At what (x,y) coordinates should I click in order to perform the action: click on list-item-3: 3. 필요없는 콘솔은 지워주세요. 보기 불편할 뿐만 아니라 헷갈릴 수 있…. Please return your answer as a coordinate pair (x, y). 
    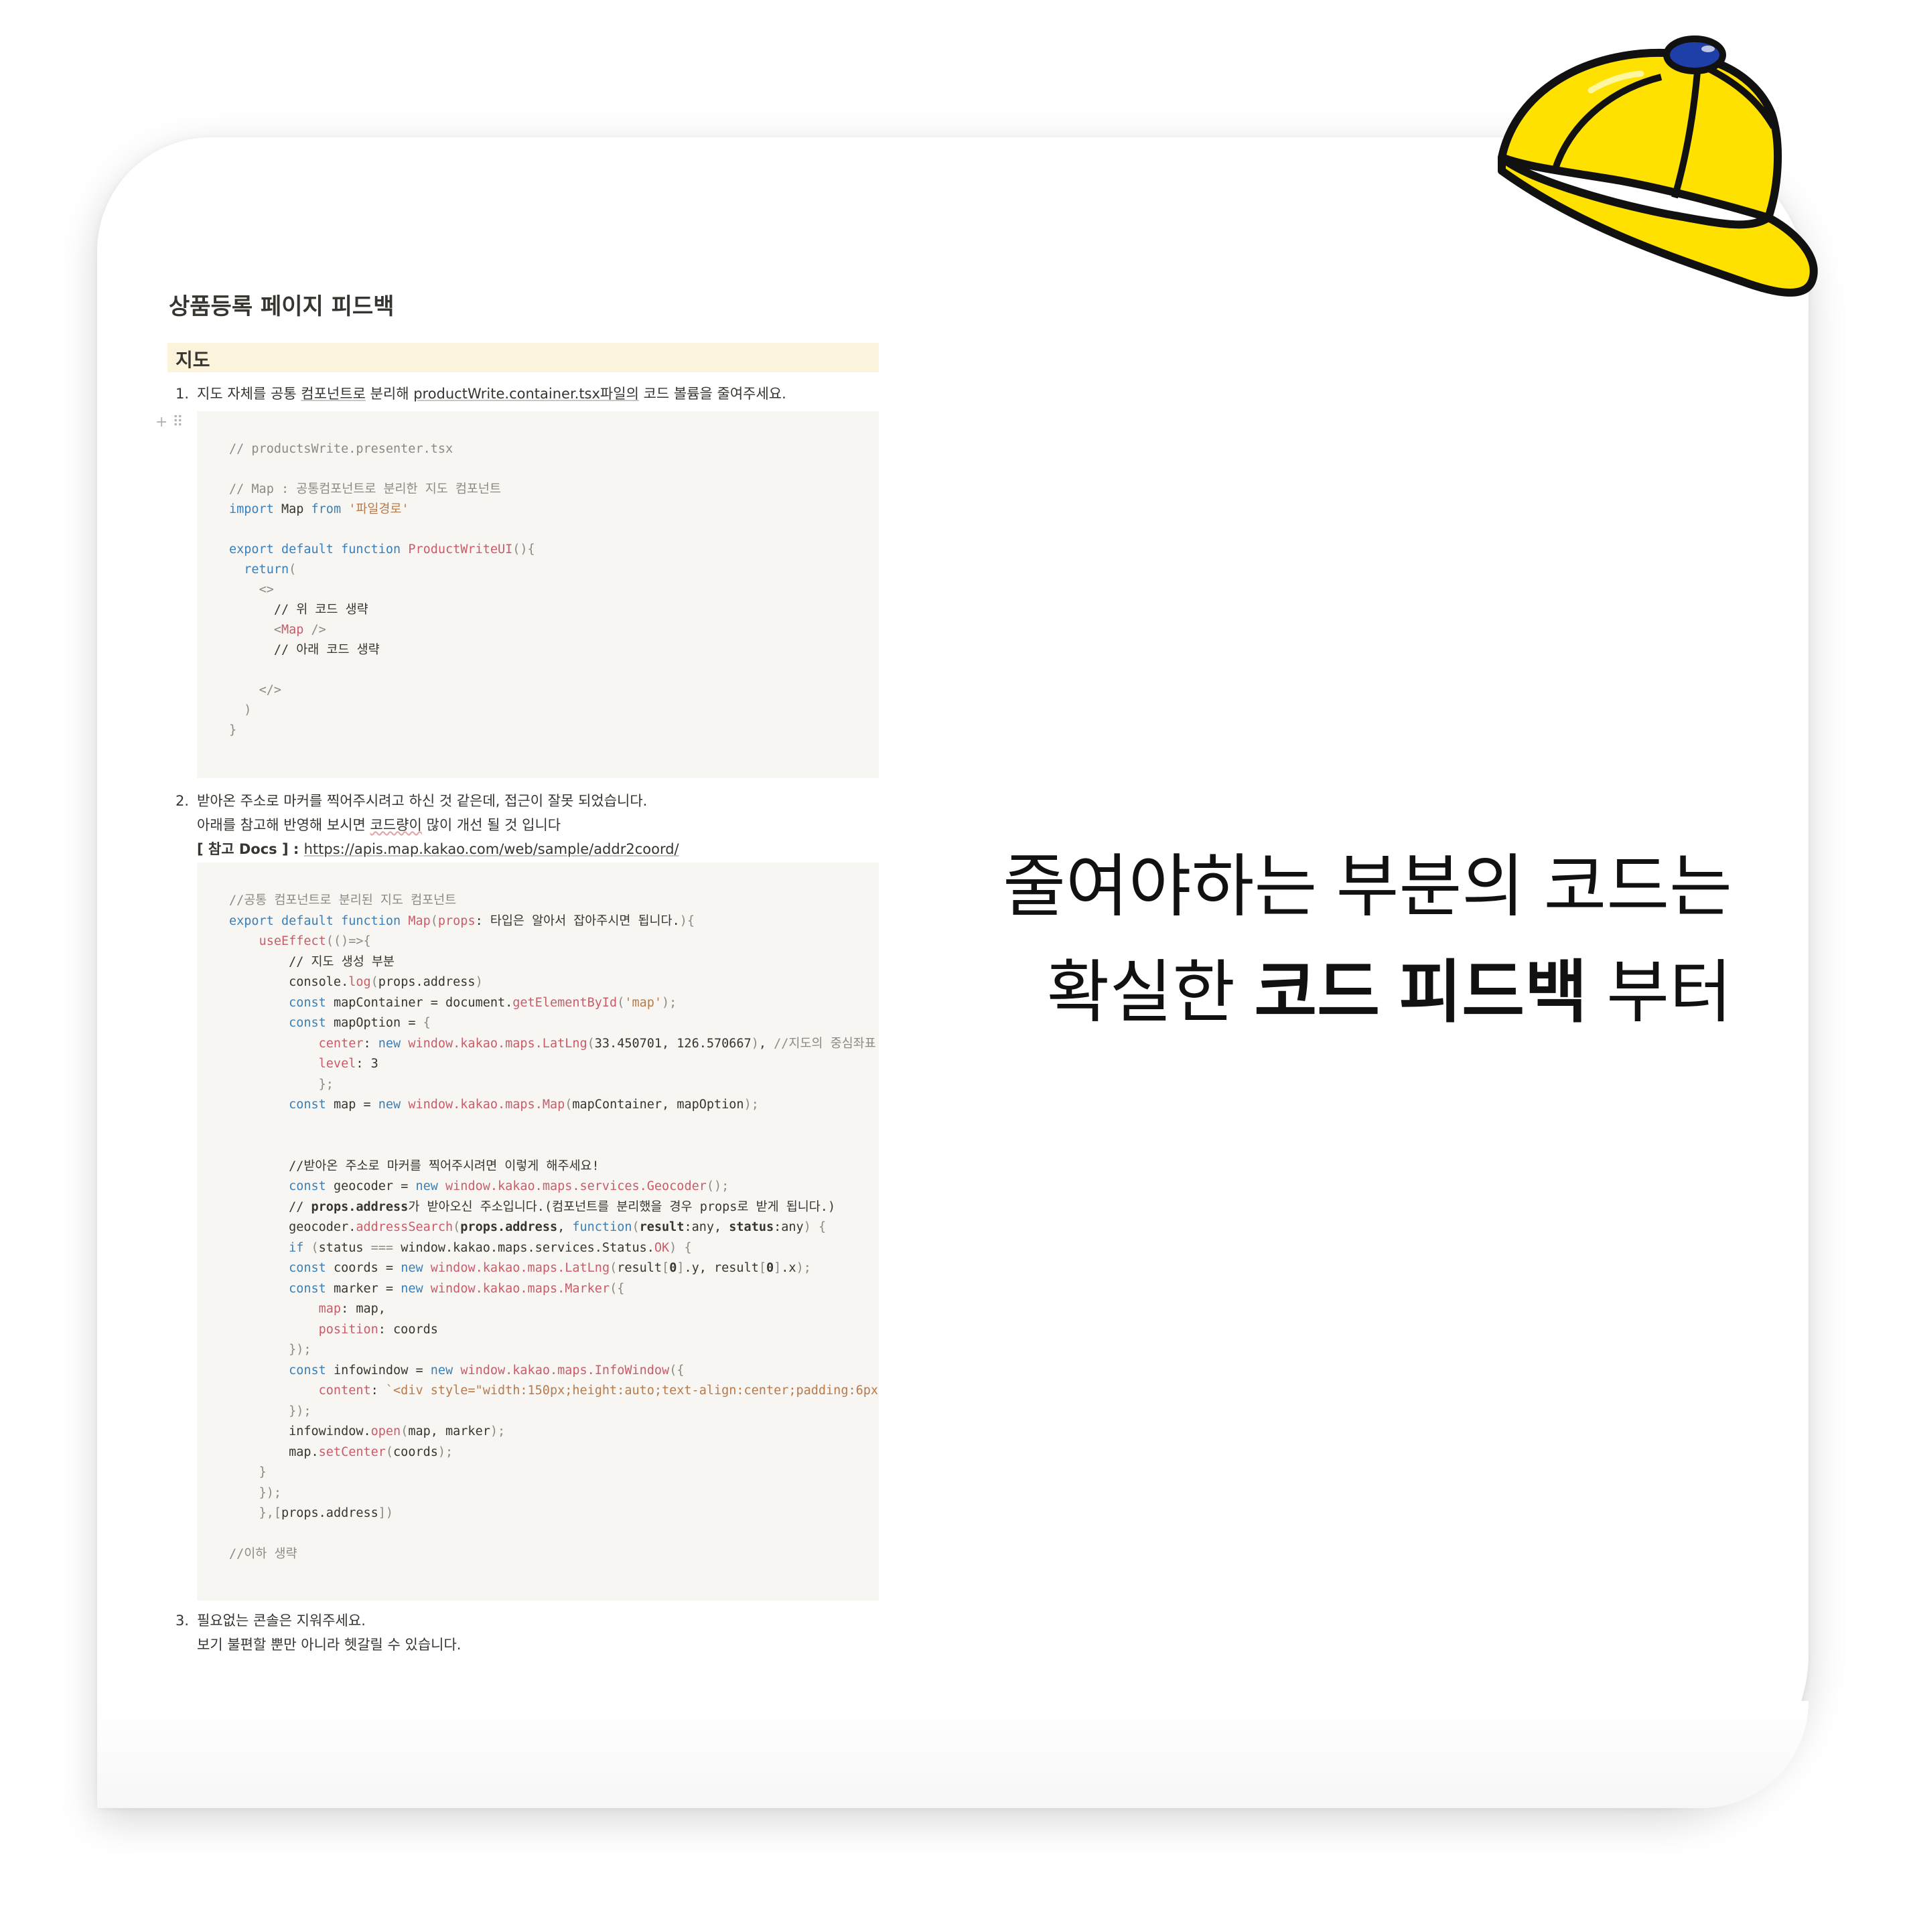
    Looking at the image, I should click on (318, 1633).